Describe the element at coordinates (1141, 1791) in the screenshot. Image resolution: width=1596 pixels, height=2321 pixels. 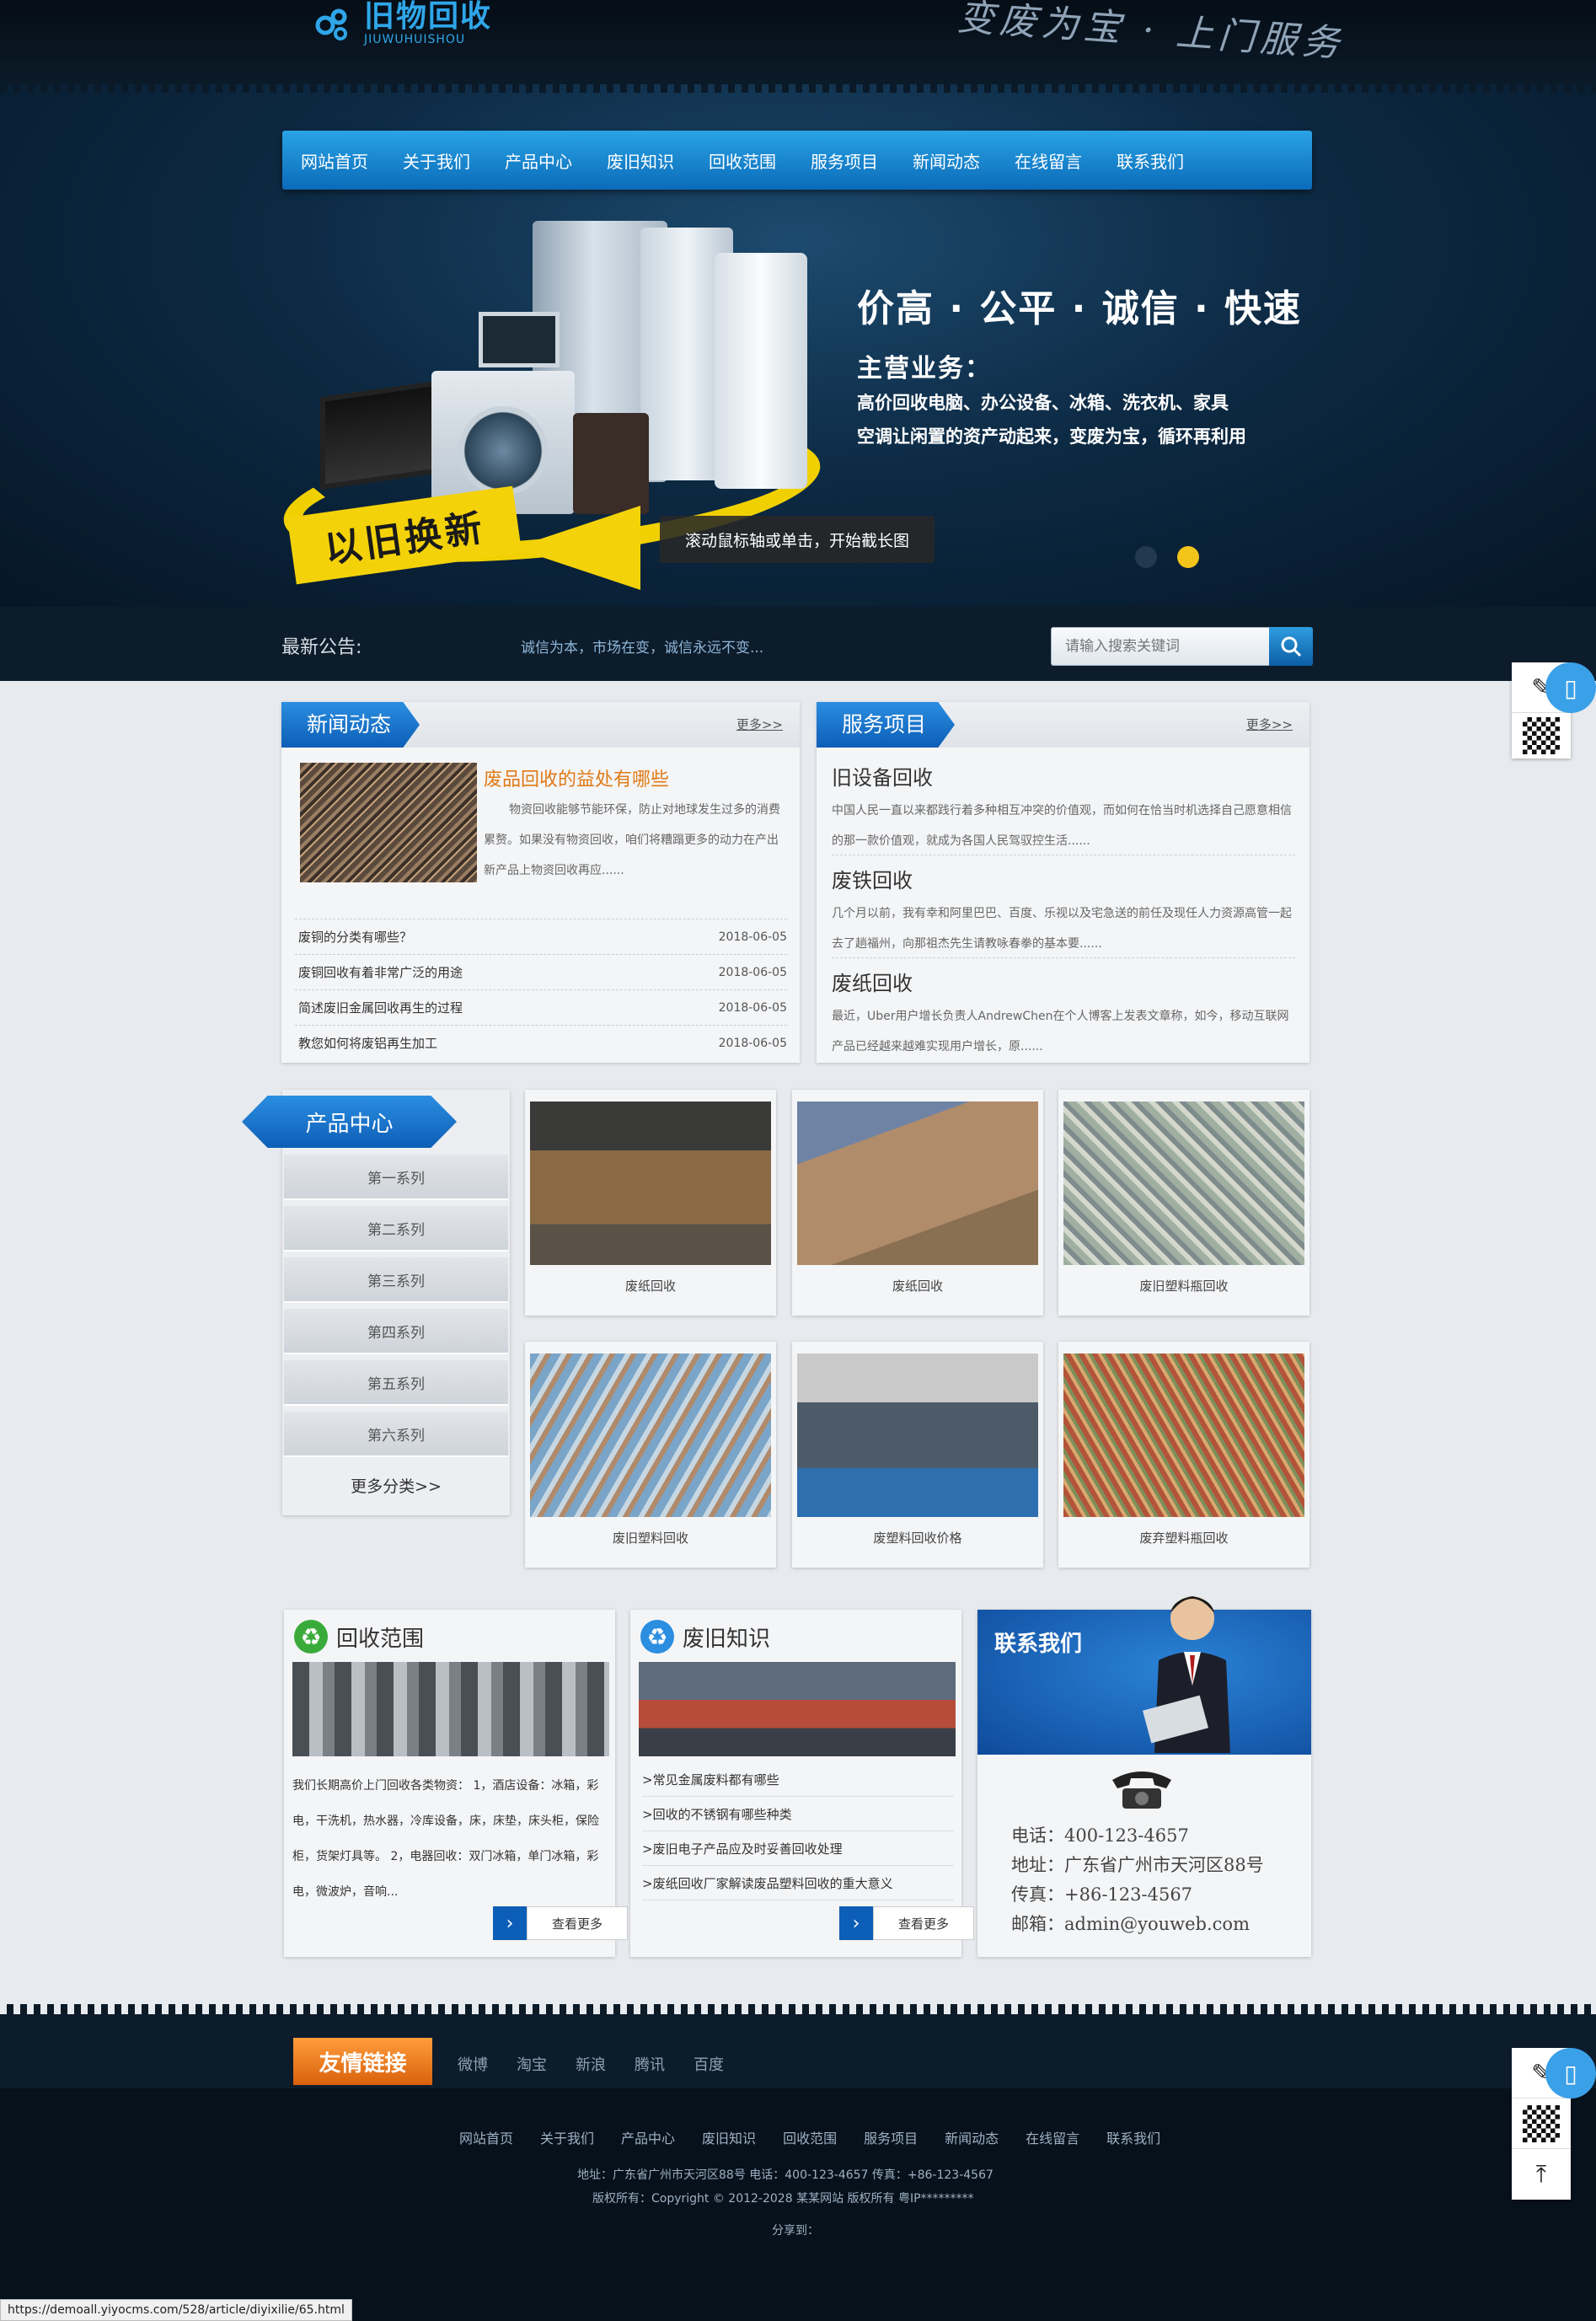
I see `telephone-icon` at that location.